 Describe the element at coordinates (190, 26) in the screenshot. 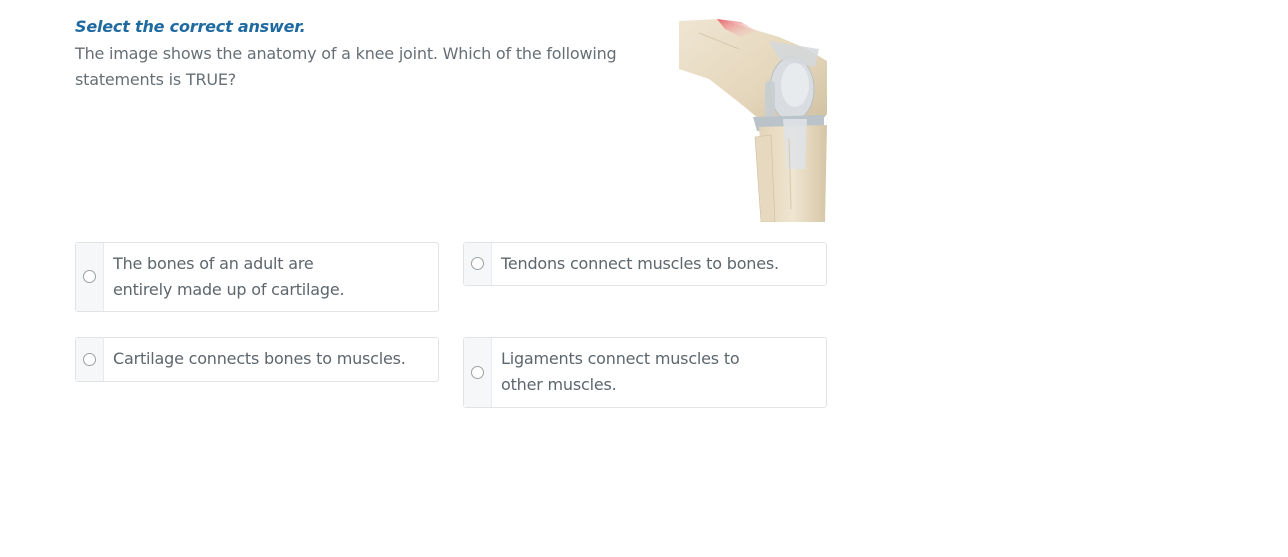

I see `question-instruction: Select the correct answer.` at that location.